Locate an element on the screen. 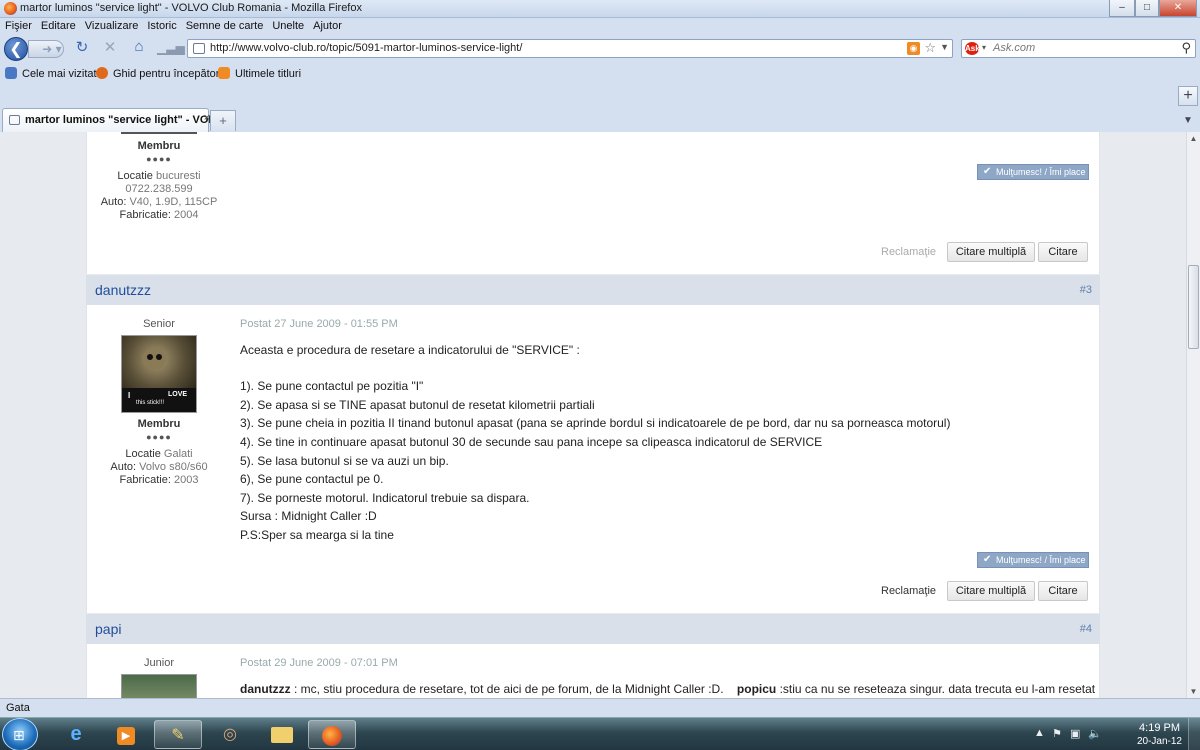 The height and width of the screenshot is (750, 1200). menu-help: Ajutor is located at coordinates (327, 25).